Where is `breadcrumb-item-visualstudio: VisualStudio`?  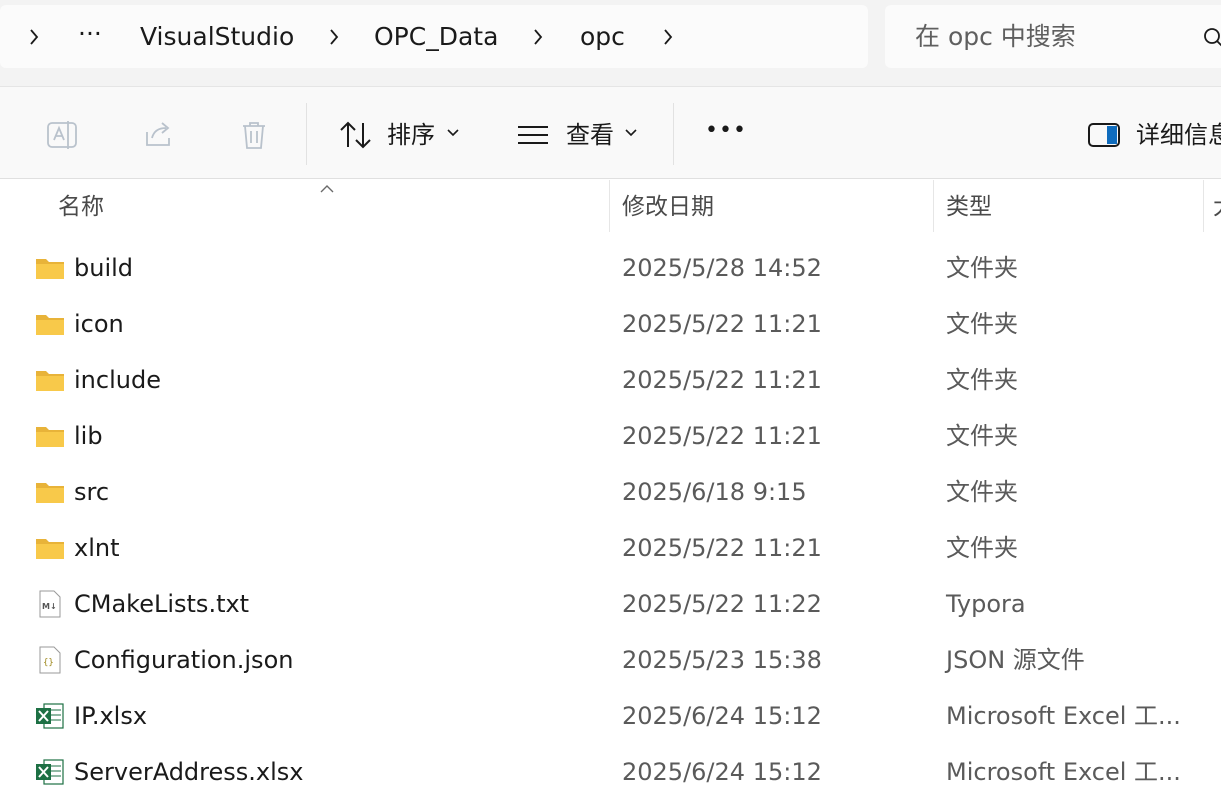 breadcrumb-item-visualstudio: VisualStudio is located at coordinates (217, 37).